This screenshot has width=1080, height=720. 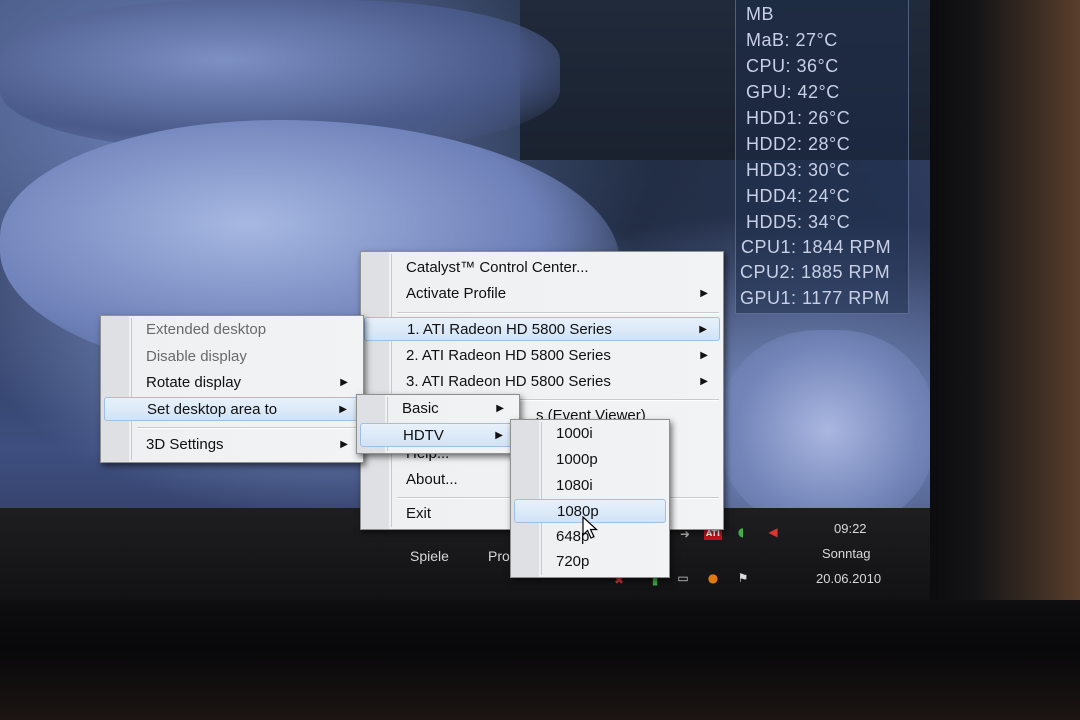 I want to click on menu-item-adapter-3: 3. ATI Radeon HD 5800 Series ▶, so click(x=542, y=382).